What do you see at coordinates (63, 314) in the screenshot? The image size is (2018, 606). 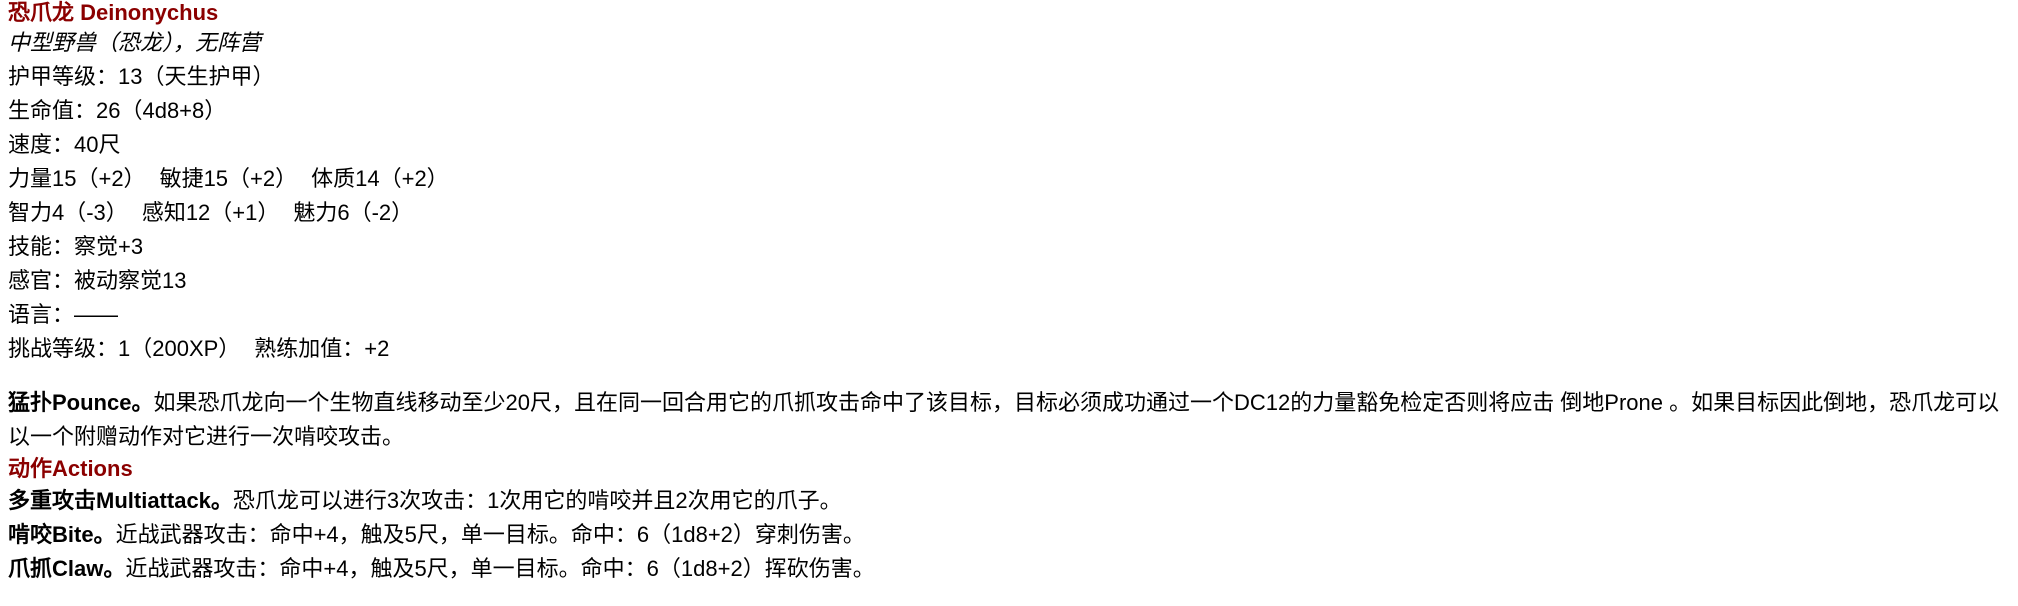 I see `languages: 语言：——` at bounding box center [63, 314].